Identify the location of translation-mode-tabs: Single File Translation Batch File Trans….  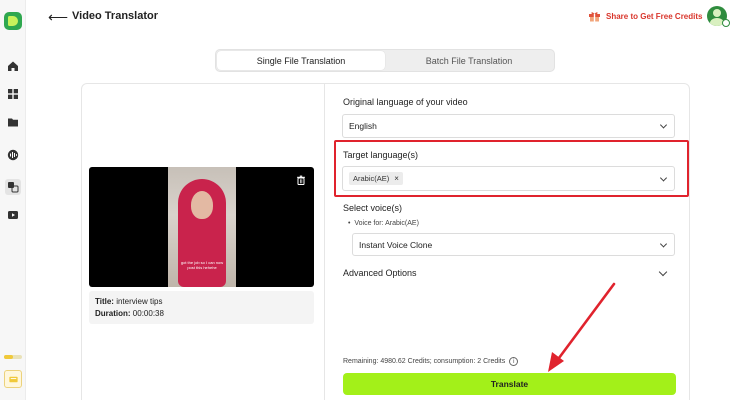
(385, 60).